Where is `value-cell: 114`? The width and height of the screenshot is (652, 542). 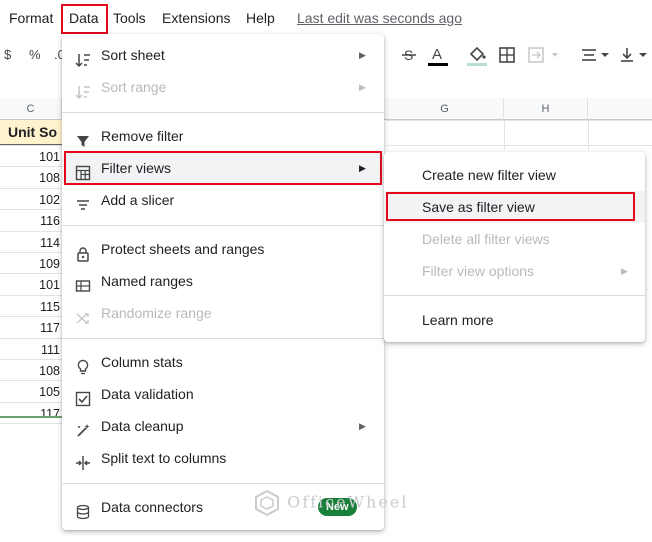
value-cell: 114 is located at coordinates (31, 243).